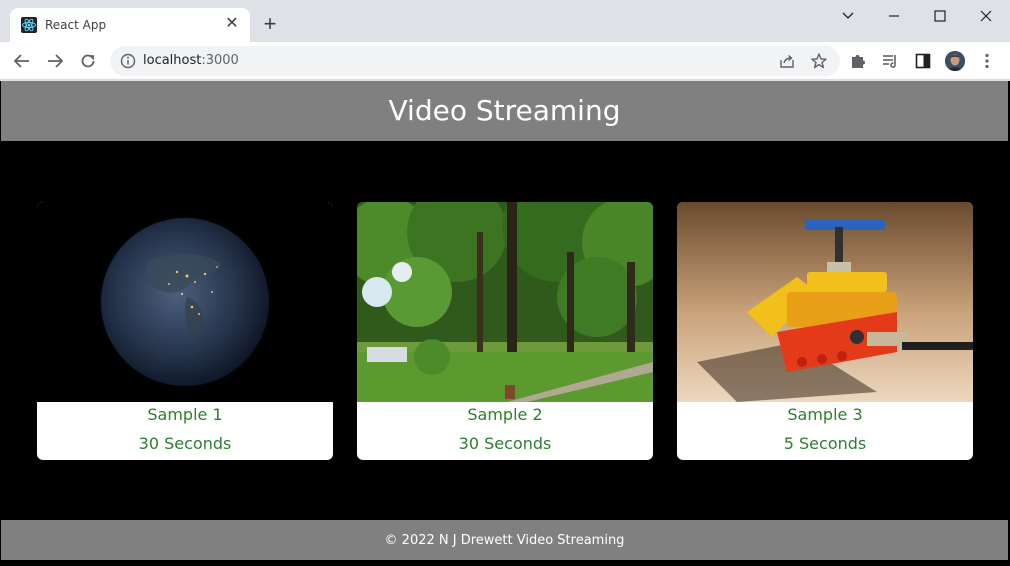 The image size is (1010, 566). I want to click on site-footer: © 2022 N J Drewett Video Streaming, so click(504, 540).